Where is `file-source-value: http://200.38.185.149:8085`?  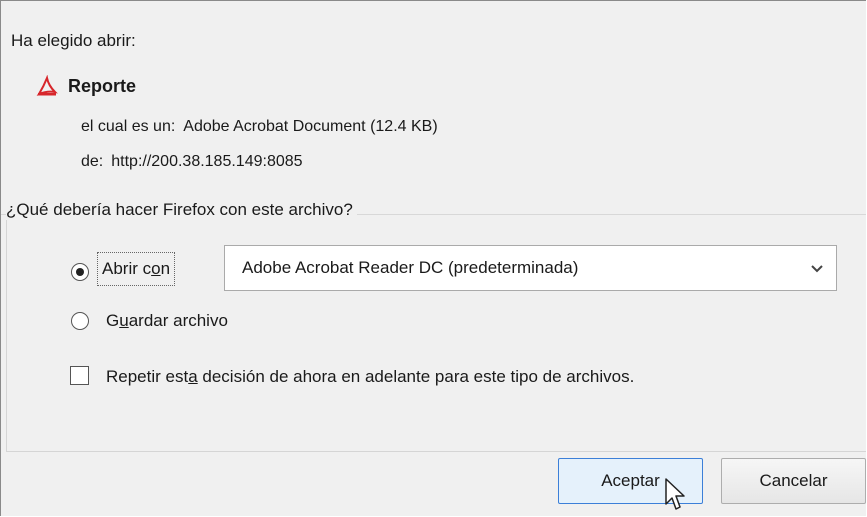
file-source-value: http://200.38.185.149:8085 is located at coordinates (207, 161).